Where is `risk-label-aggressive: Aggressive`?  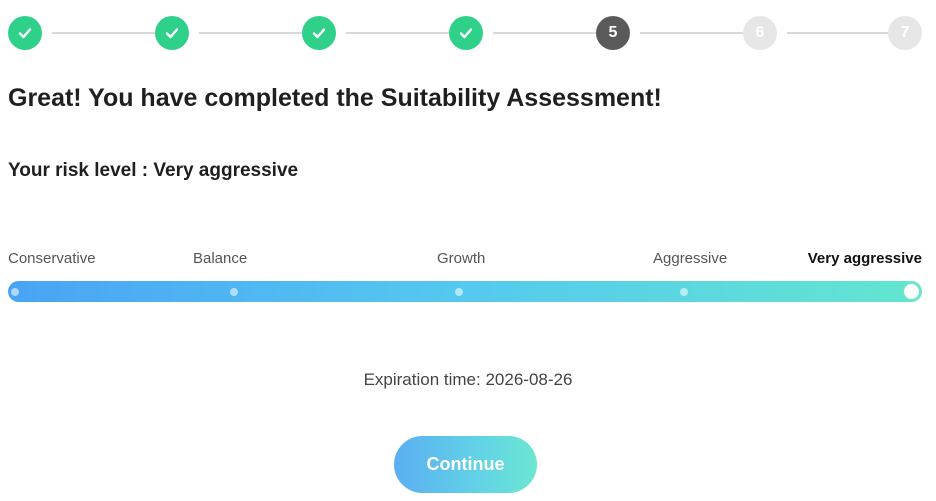 risk-label-aggressive: Aggressive is located at coordinates (690, 258).